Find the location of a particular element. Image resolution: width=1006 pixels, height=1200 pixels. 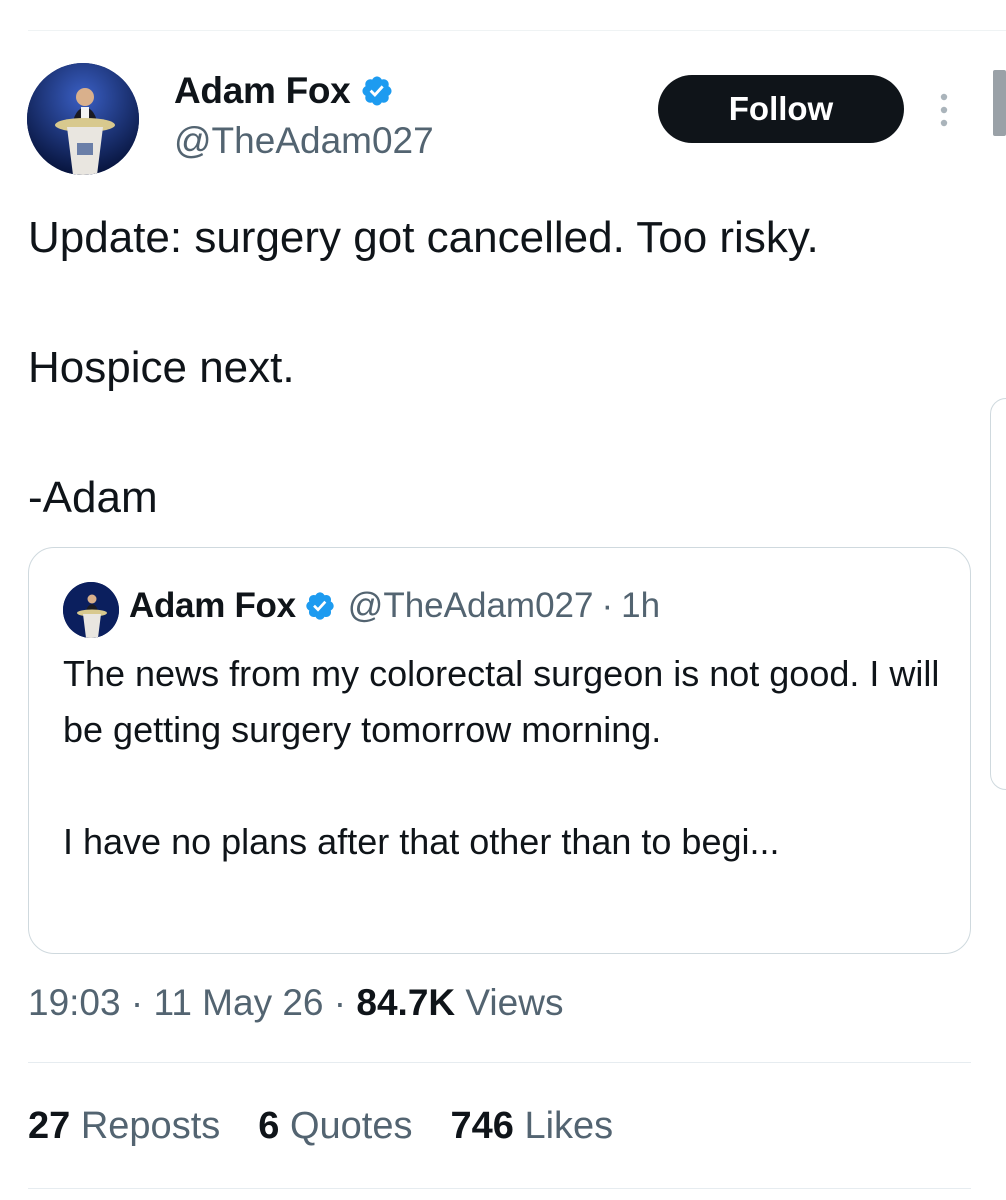

author-avatar is located at coordinates (83, 119).